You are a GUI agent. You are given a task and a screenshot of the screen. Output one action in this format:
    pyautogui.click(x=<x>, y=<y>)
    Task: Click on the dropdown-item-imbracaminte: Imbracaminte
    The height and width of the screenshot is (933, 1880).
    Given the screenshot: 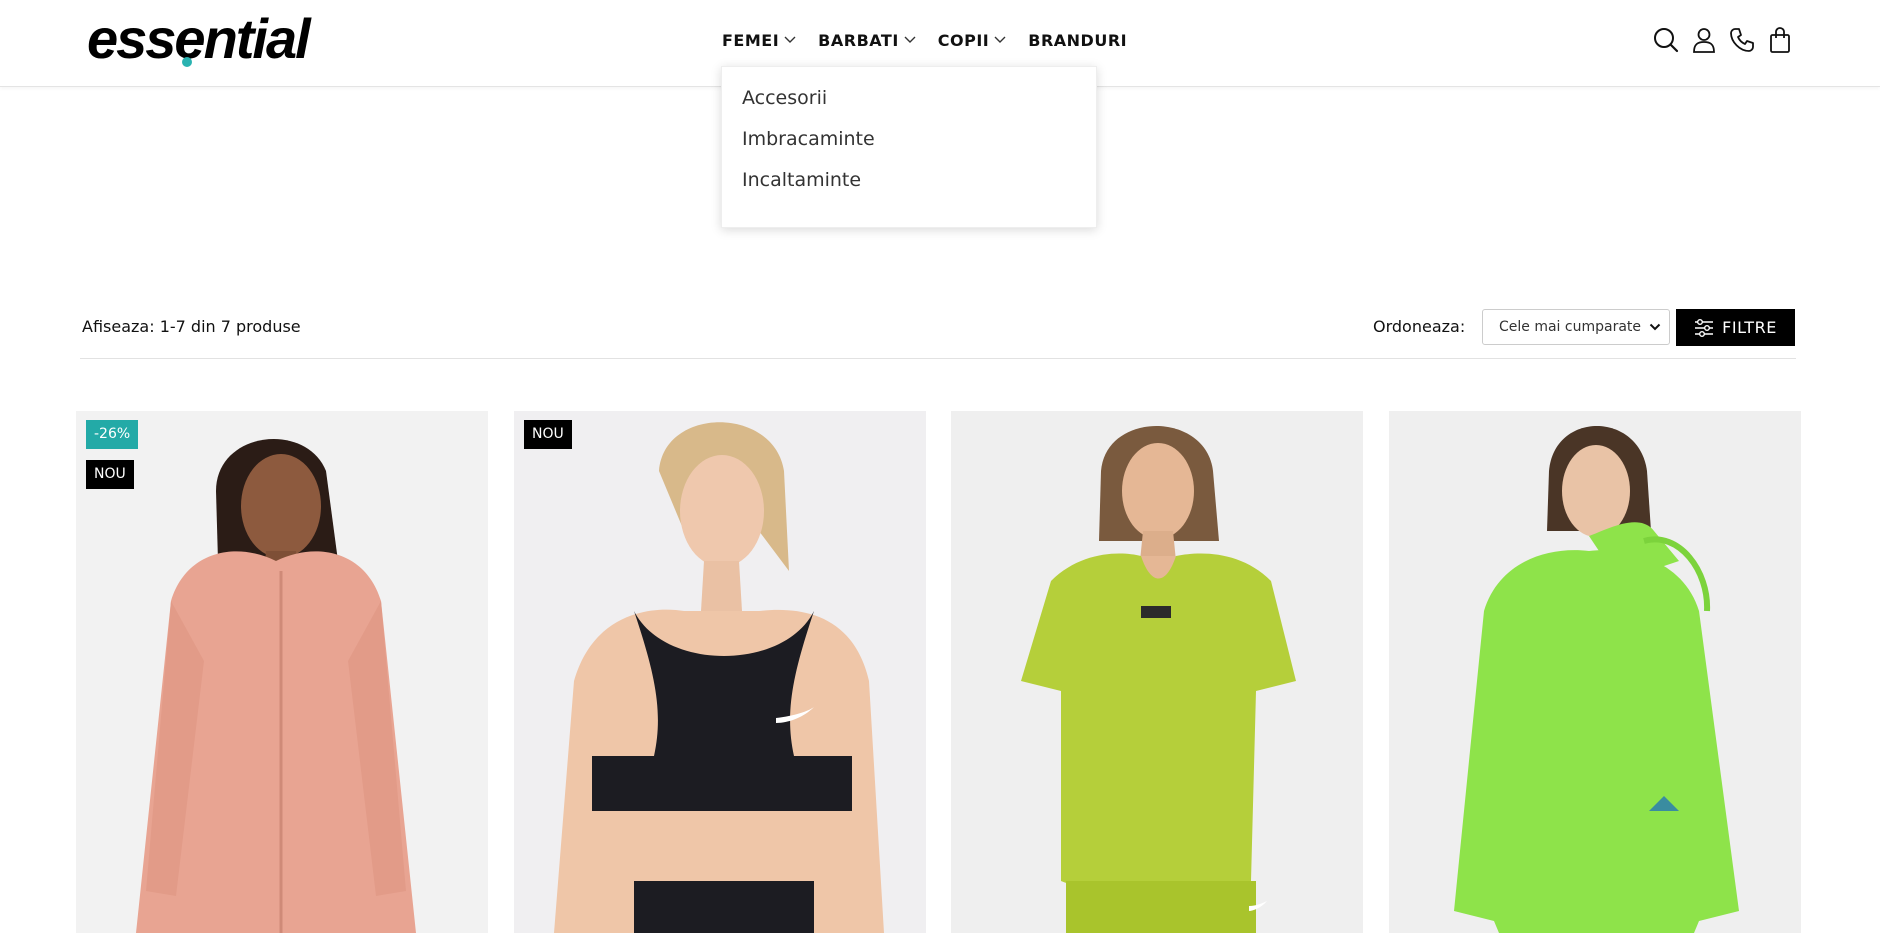 What is the action you would take?
    pyautogui.click(x=808, y=139)
    